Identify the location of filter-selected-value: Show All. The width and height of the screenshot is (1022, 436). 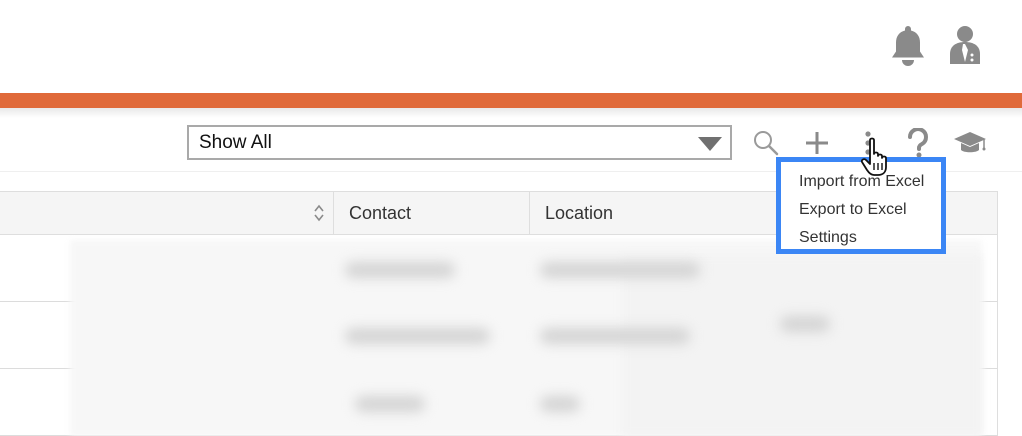
(235, 142).